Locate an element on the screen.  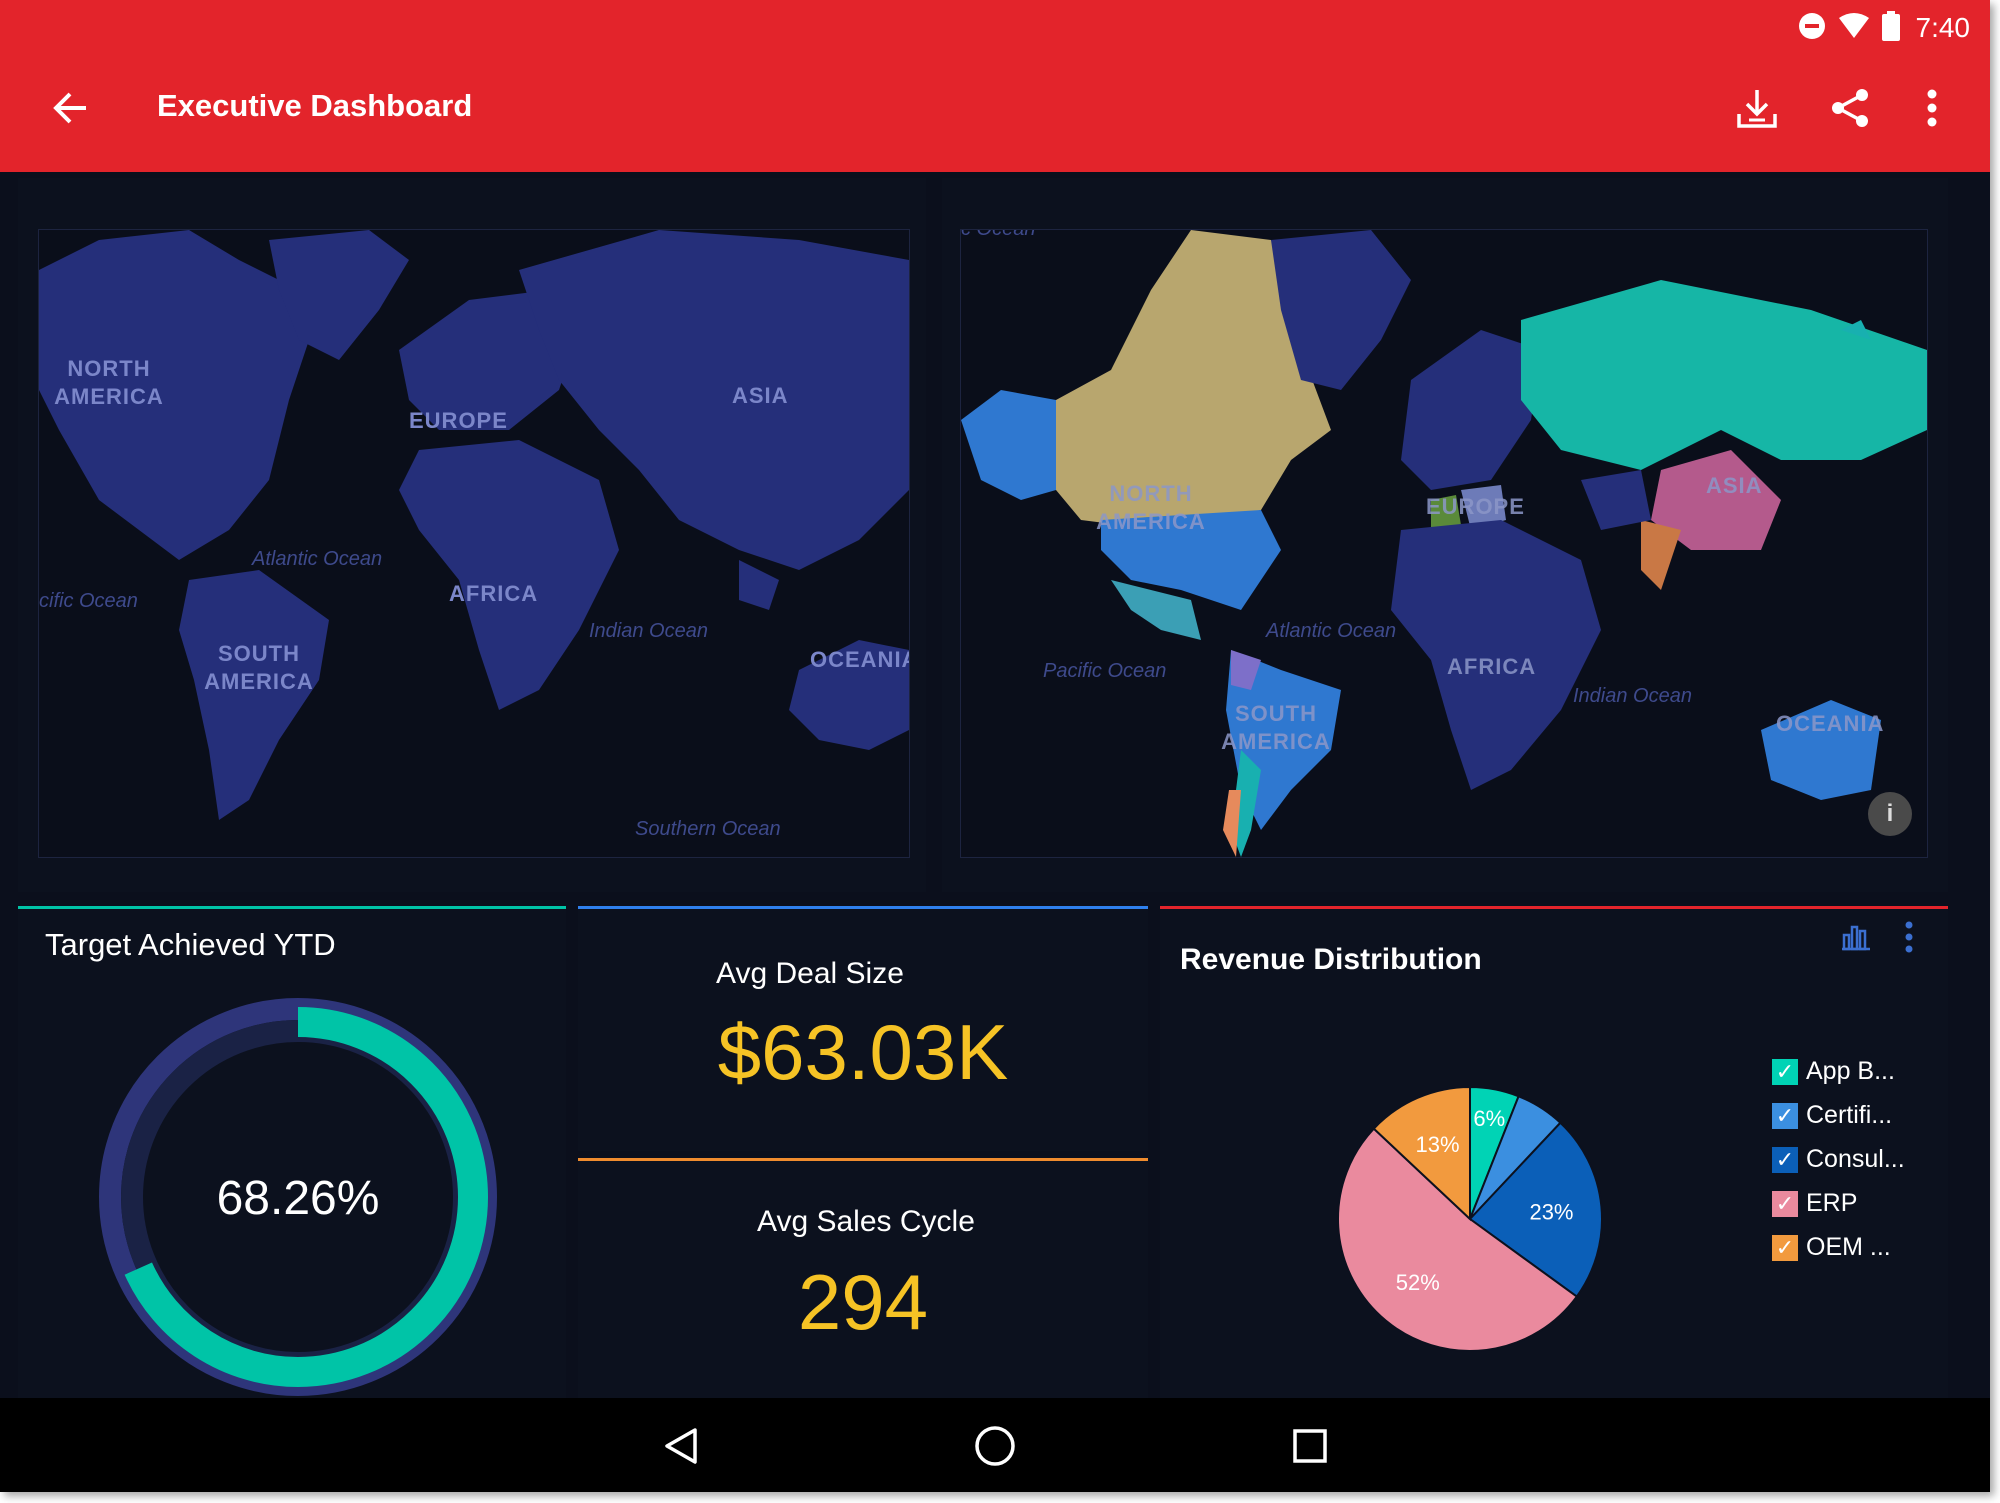
label-oceania-left: OCEANIA is located at coordinates (860, 659).